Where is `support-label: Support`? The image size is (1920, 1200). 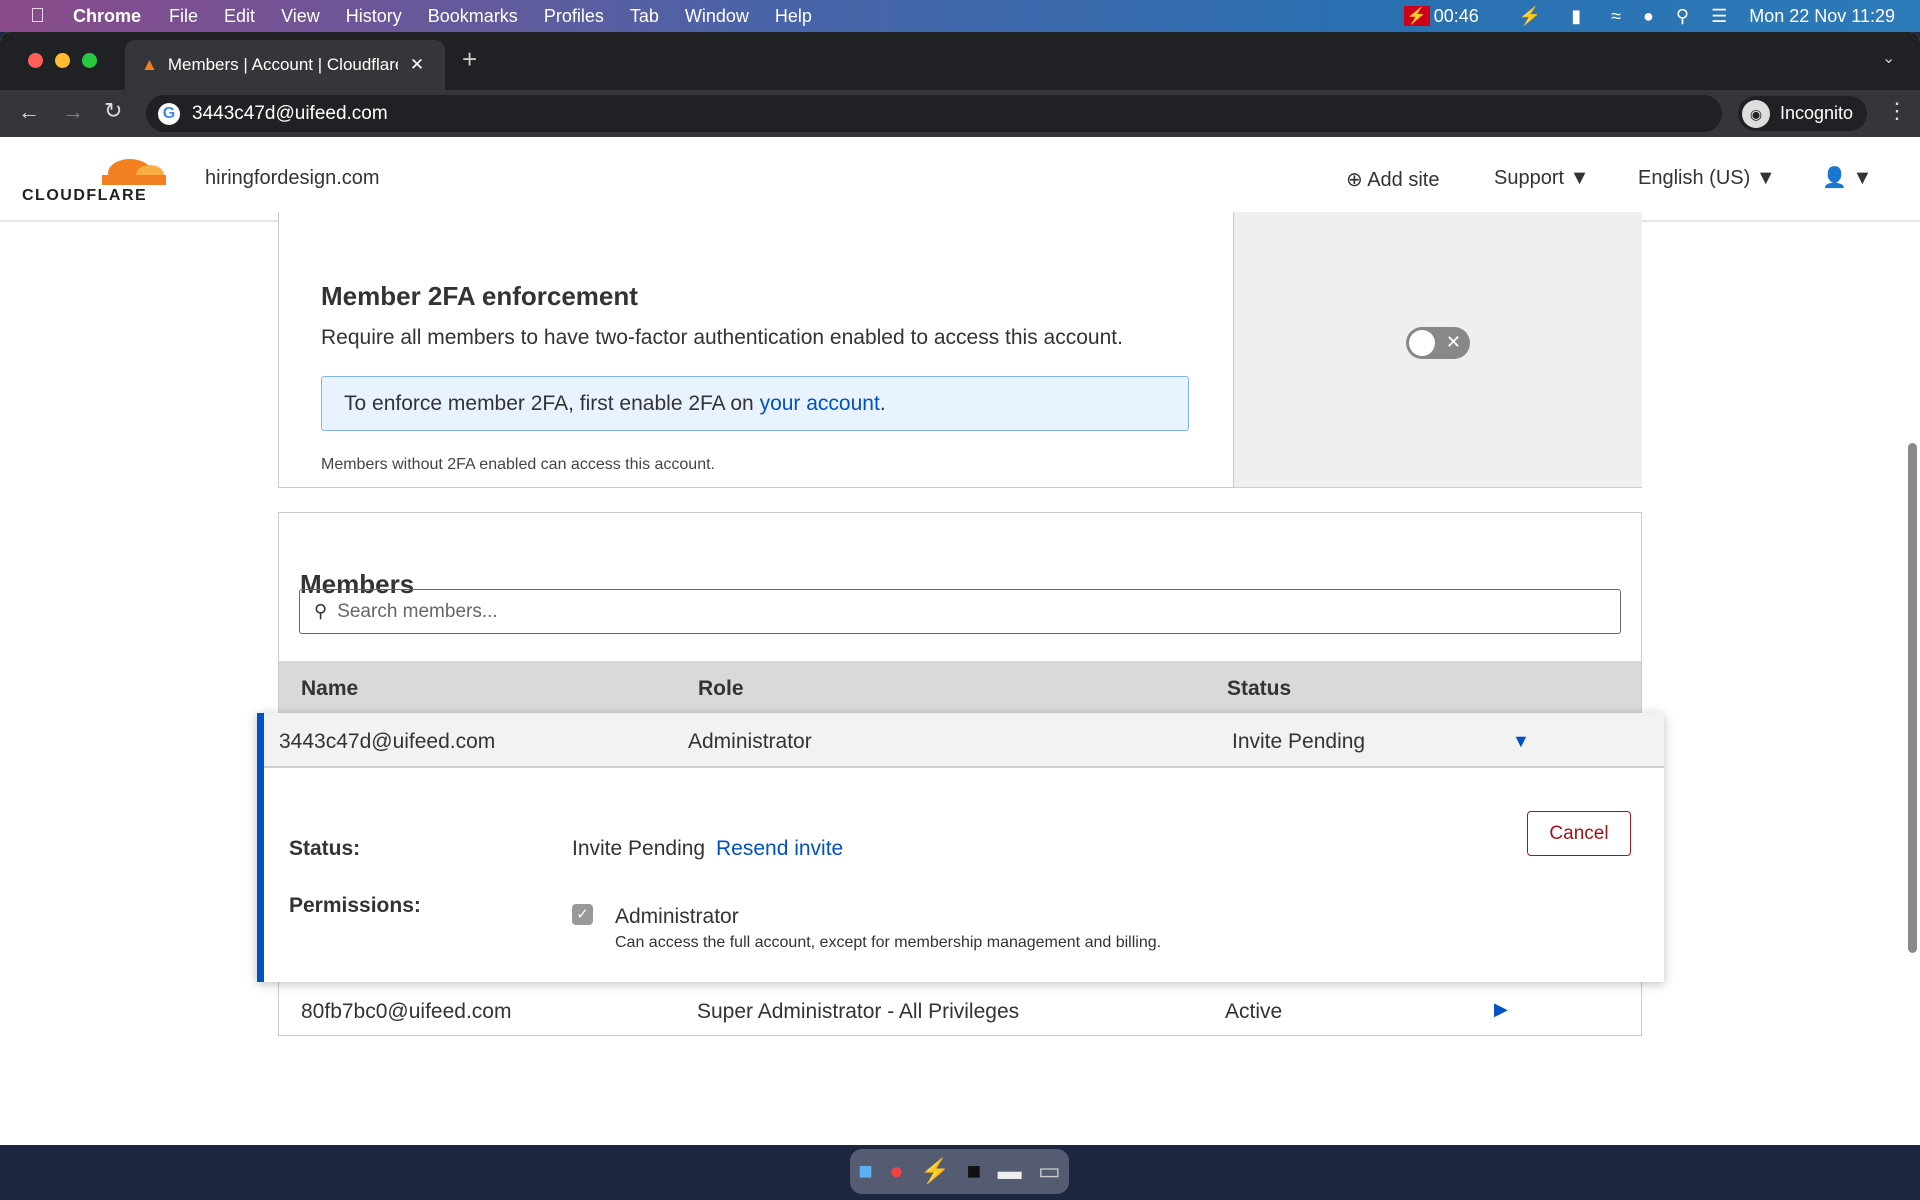 support-label: Support is located at coordinates (1529, 178).